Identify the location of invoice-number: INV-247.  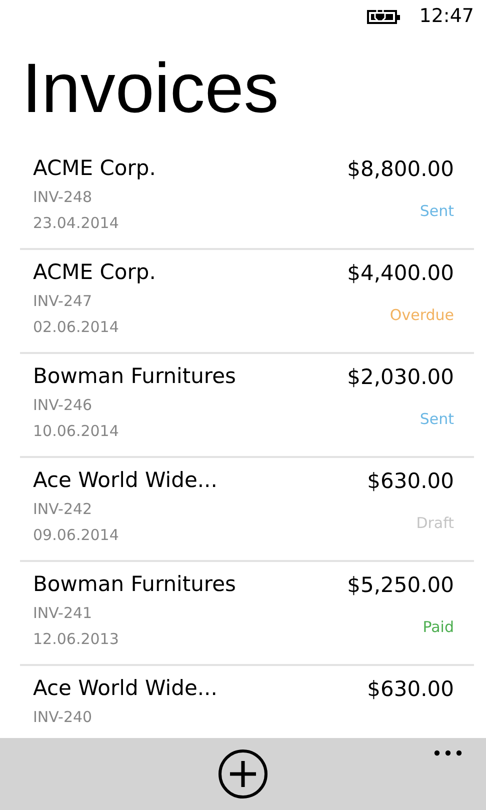
(63, 301).